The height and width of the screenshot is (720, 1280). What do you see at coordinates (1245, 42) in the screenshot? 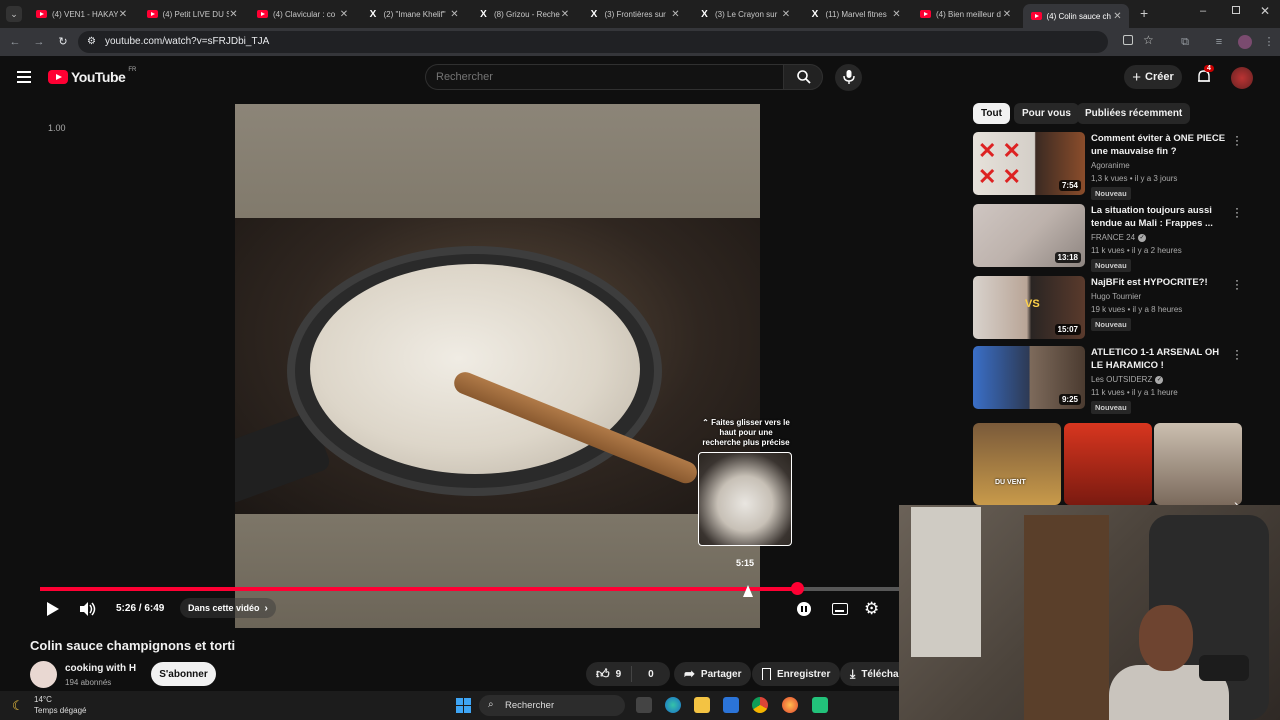
I see `profile-avatar` at bounding box center [1245, 42].